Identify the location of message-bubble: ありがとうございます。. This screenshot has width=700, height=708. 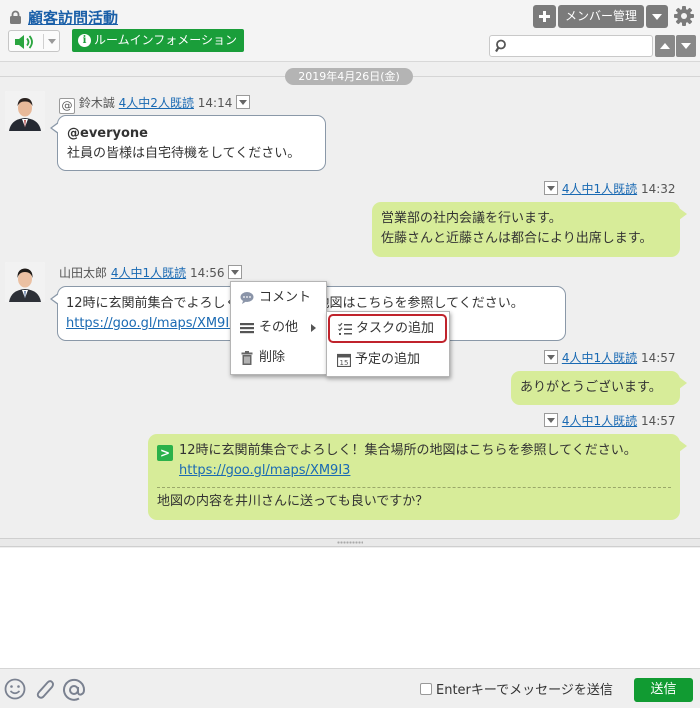
(599, 388).